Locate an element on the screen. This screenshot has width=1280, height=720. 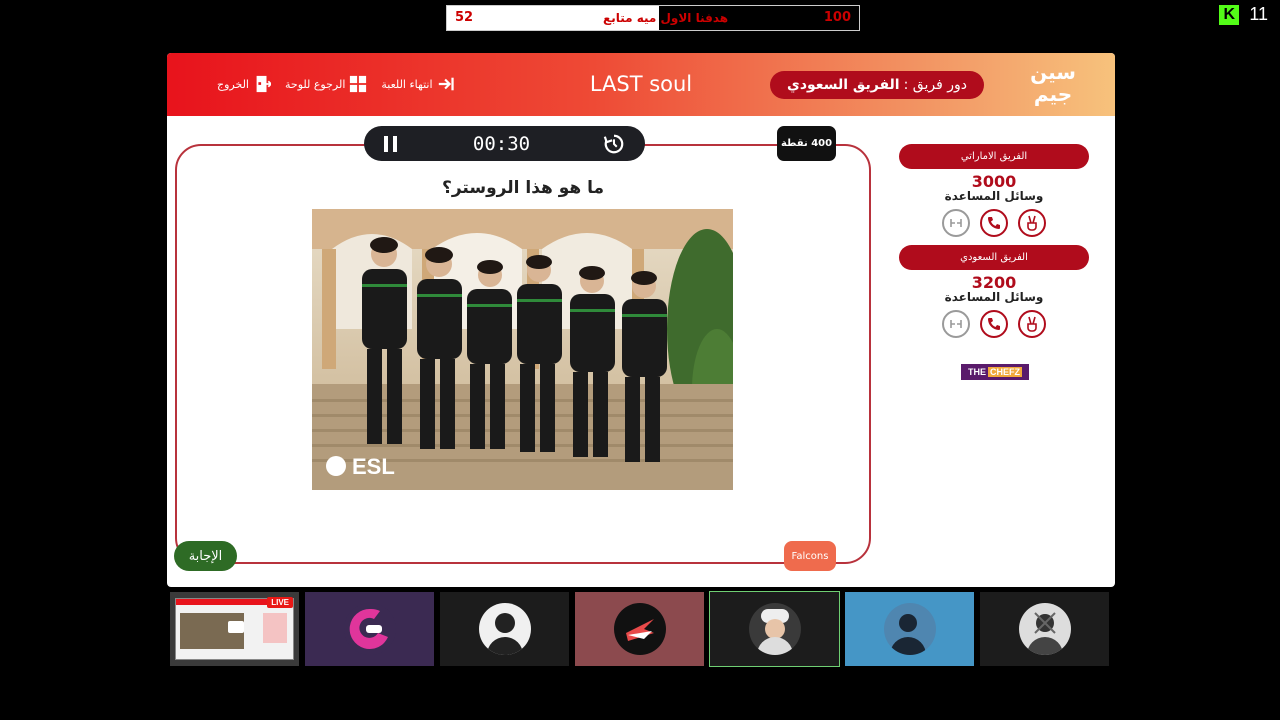
exit-label: الخروج is located at coordinates (233, 84).